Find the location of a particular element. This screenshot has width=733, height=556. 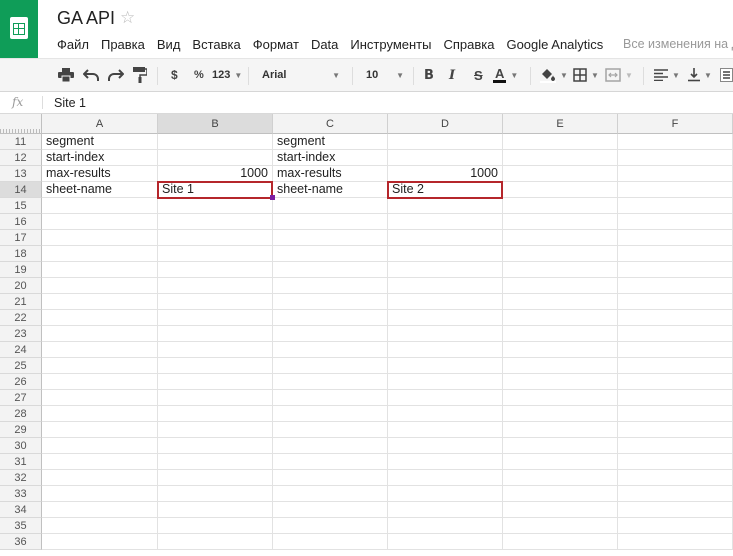

cell-d36 is located at coordinates (445, 542).